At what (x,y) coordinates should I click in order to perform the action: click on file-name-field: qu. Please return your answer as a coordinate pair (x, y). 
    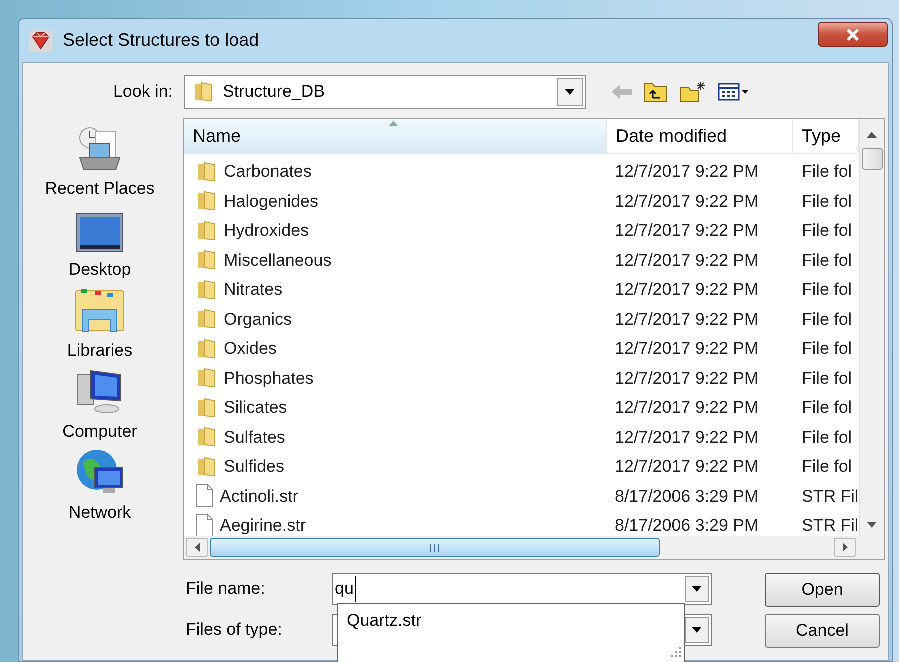
    Looking at the image, I should click on (522, 589).